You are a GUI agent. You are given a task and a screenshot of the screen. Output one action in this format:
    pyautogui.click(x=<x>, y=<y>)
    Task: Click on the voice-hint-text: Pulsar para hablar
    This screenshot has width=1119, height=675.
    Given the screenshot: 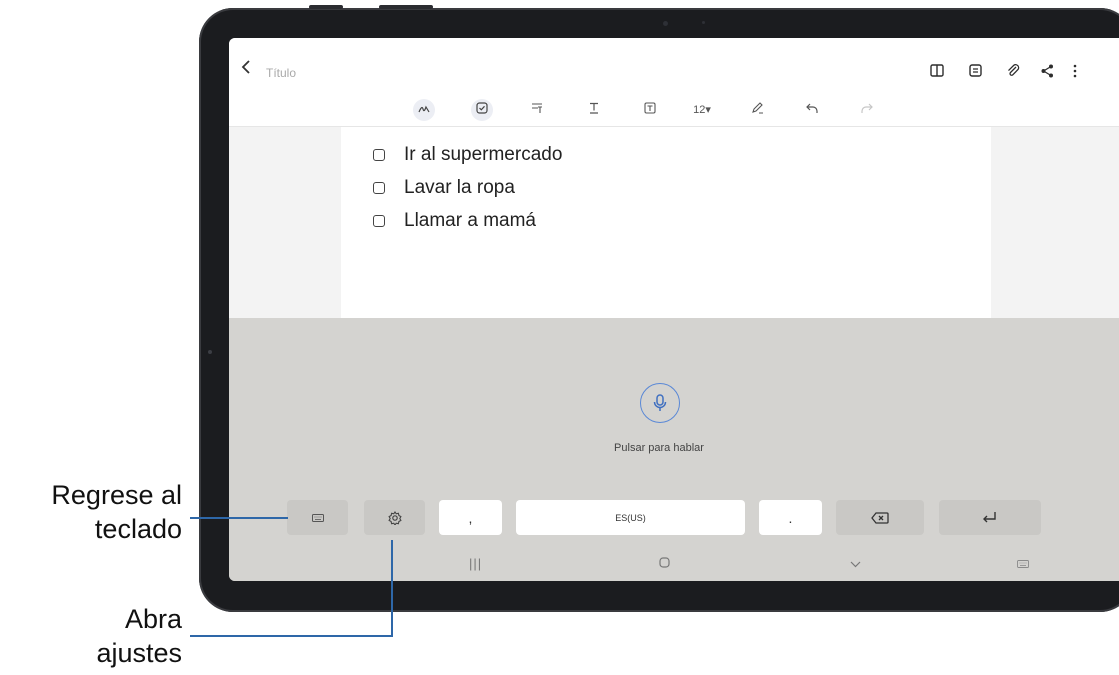 What is the action you would take?
    pyautogui.click(x=659, y=448)
    